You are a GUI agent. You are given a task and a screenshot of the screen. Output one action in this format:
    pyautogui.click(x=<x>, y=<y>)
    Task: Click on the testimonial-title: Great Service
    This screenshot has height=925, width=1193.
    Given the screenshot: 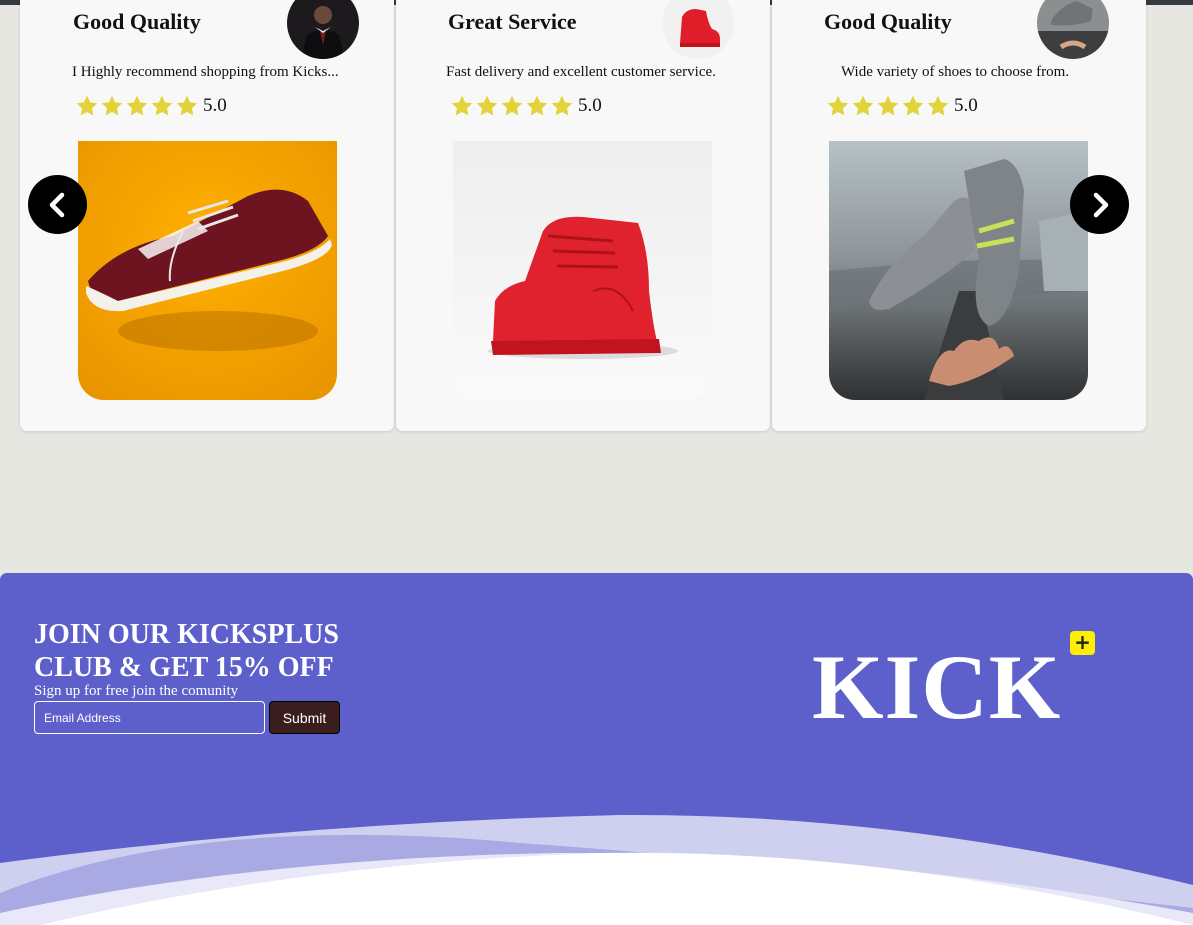 What is the action you would take?
    pyautogui.click(x=512, y=21)
    